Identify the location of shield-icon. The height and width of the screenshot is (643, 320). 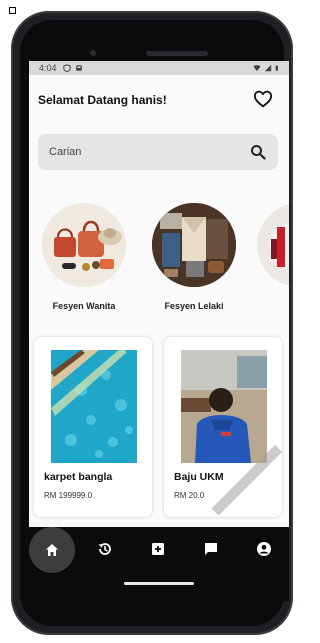
(66, 68).